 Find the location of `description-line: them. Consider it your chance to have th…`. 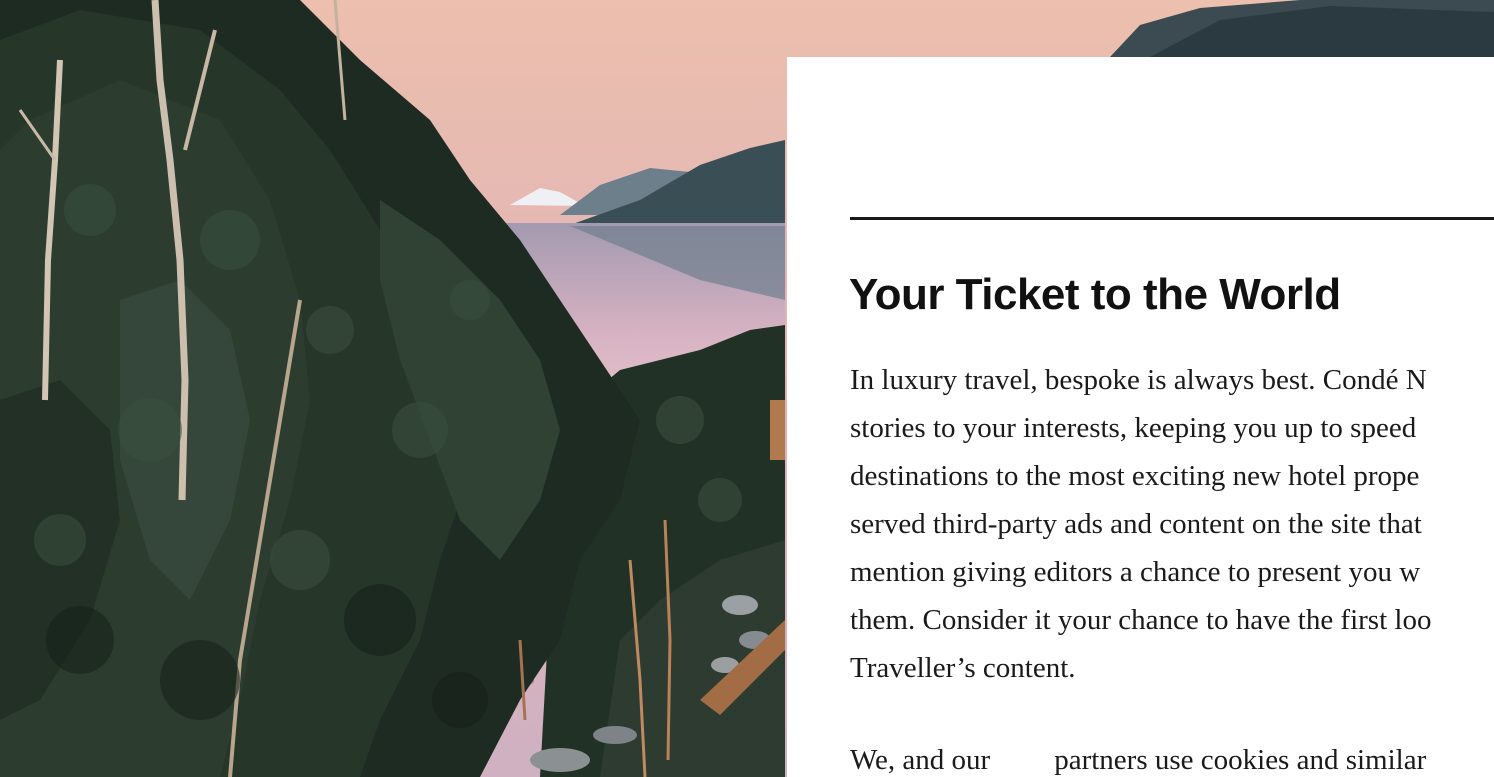

description-line: them. Consider it your chance to have th… is located at coordinates (1141, 620).